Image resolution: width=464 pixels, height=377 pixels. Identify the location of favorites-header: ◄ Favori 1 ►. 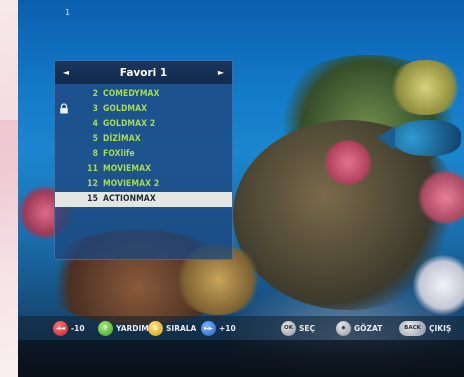
(143, 72).